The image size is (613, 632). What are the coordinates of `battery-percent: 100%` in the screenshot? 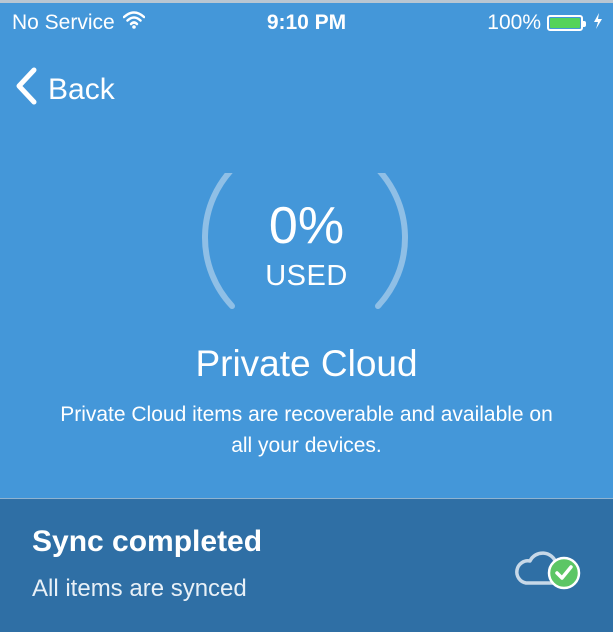 It's located at (514, 22).